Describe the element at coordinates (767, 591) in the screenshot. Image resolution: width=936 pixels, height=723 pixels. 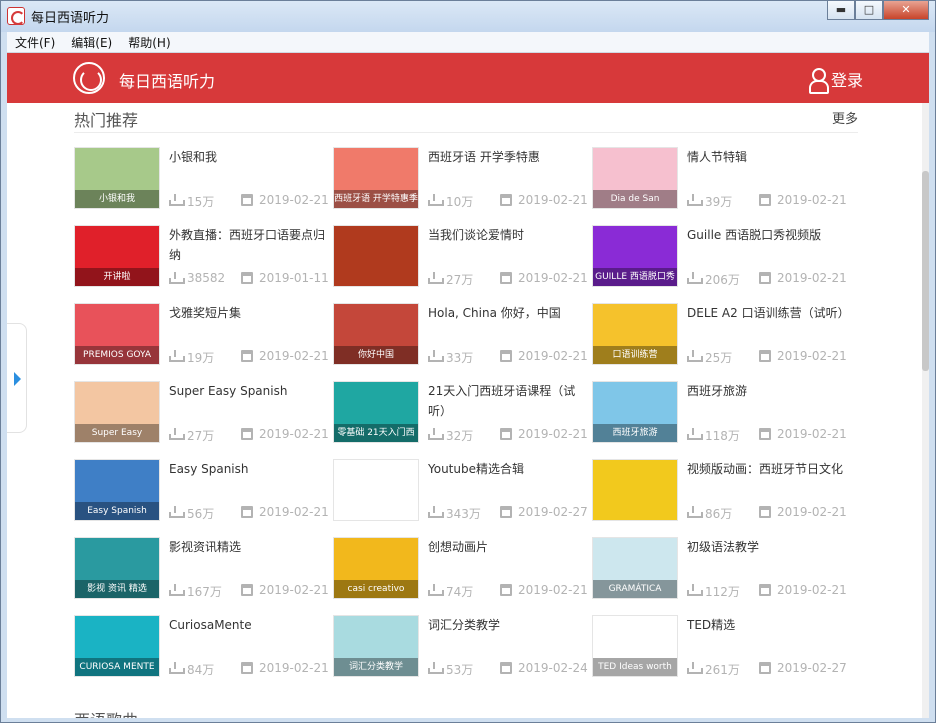
I see `item-meta: 112万 2019-02-21` at that location.